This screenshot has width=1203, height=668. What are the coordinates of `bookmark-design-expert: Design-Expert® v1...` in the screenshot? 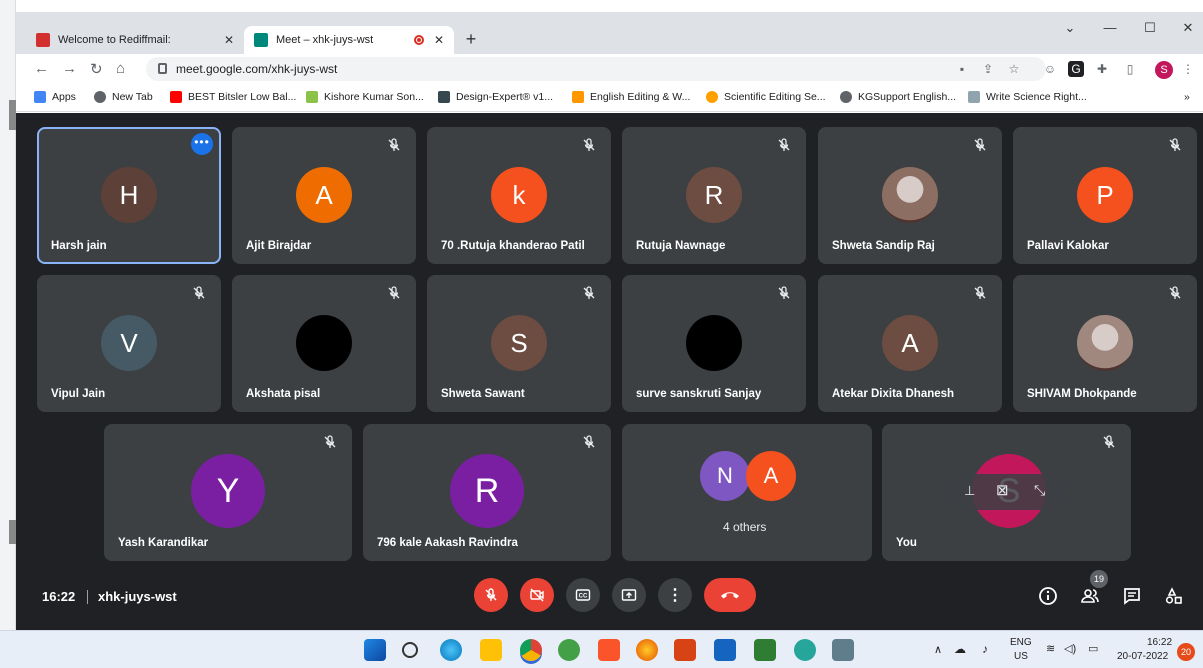 It's located at (495, 97).